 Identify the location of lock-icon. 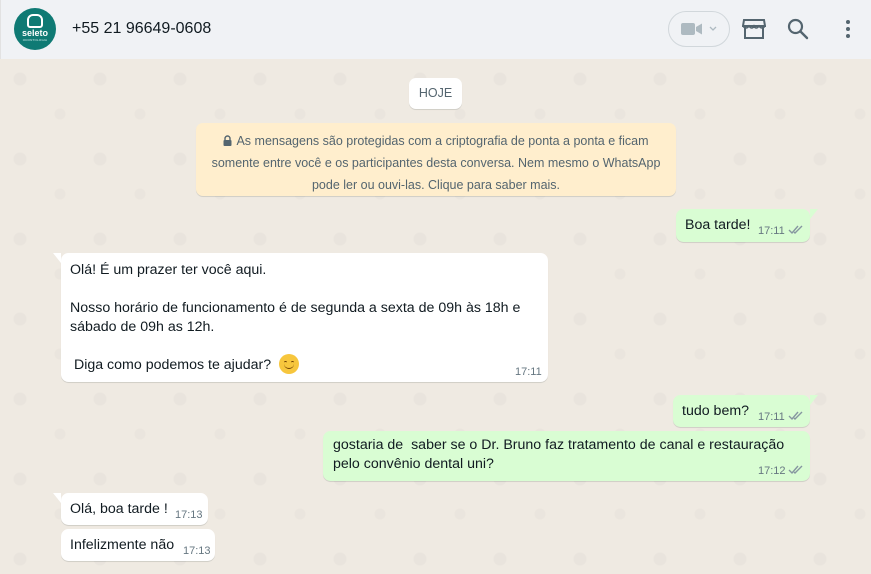
(227, 140).